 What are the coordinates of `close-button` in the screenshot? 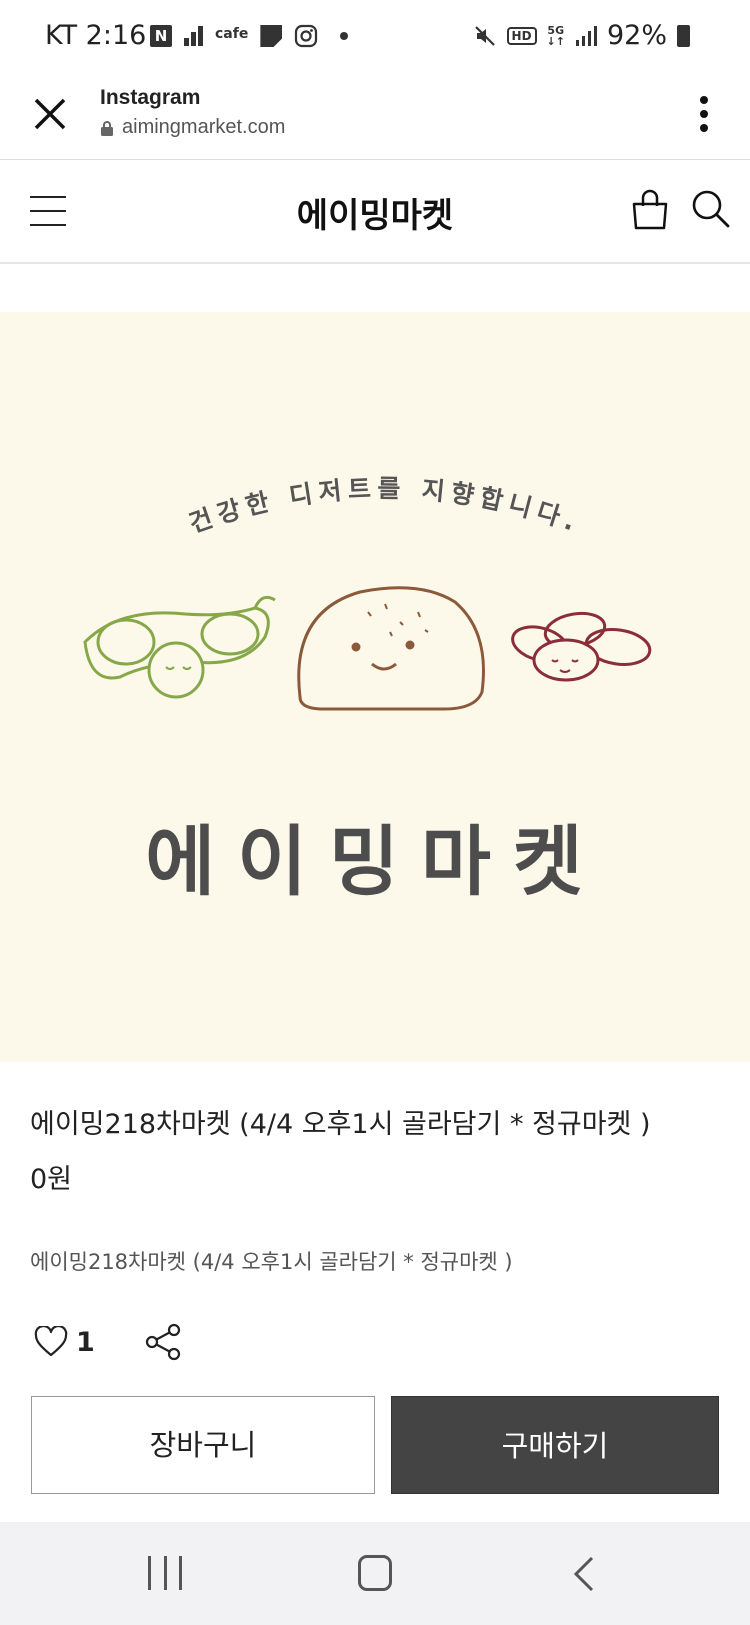 It's located at (50, 114).